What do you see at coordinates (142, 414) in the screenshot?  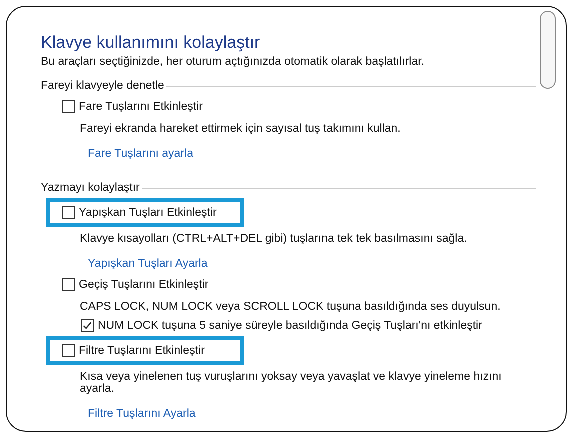 I see `settings-link: Filtre Tuşlarını Ayarla` at bounding box center [142, 414].